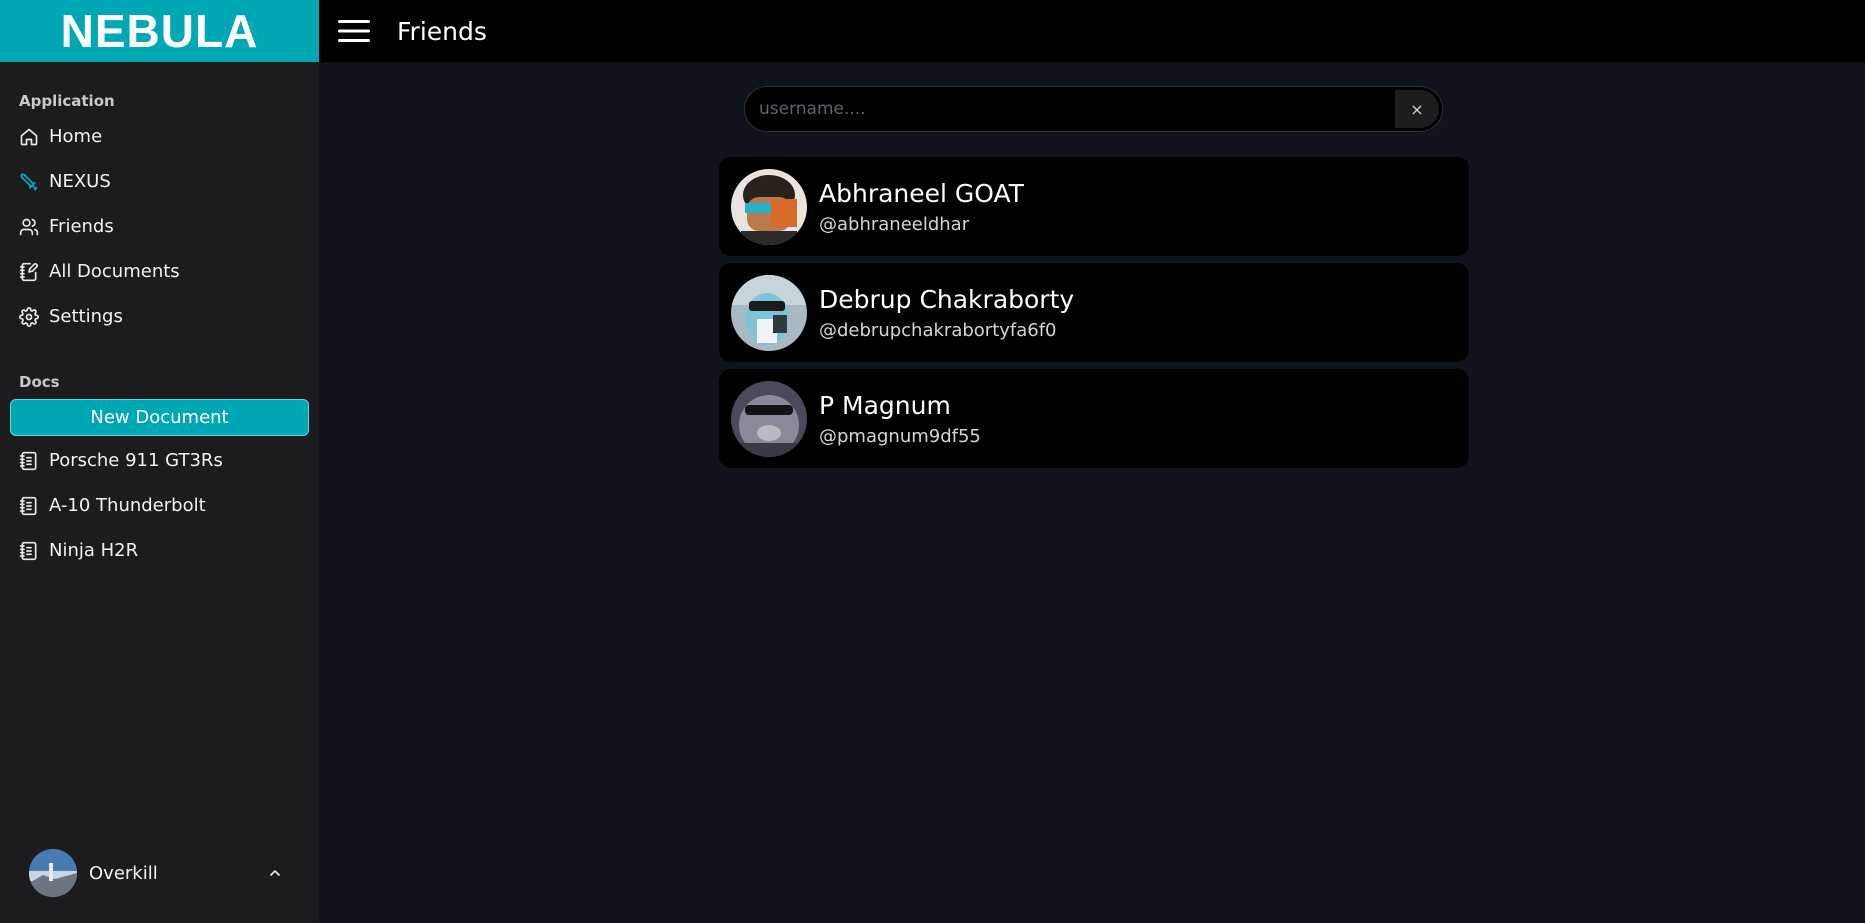  I want to click on friend-info: Abhraneel GOAT @abhraneeldhar, so click(921, 207).